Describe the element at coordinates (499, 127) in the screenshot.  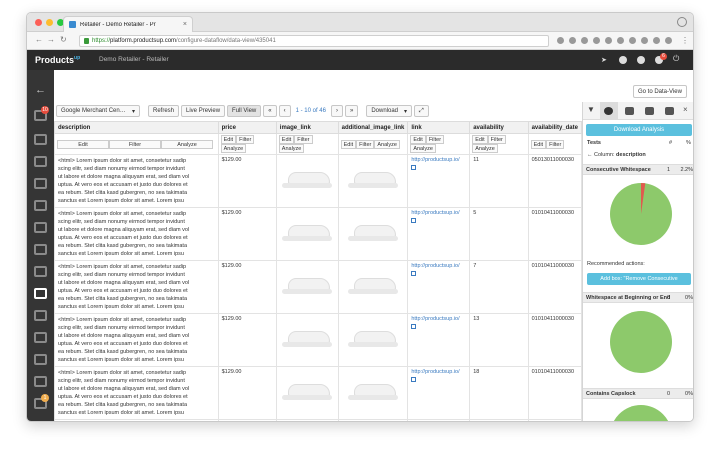
I see `column-header: availability` at that location.